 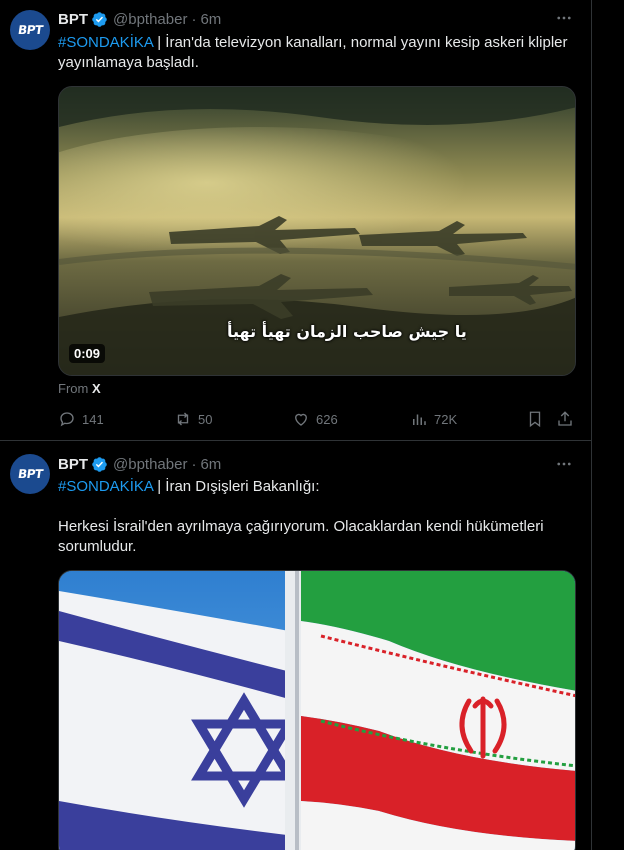 I want to click on reply-icon, so click(x=67, y=419).